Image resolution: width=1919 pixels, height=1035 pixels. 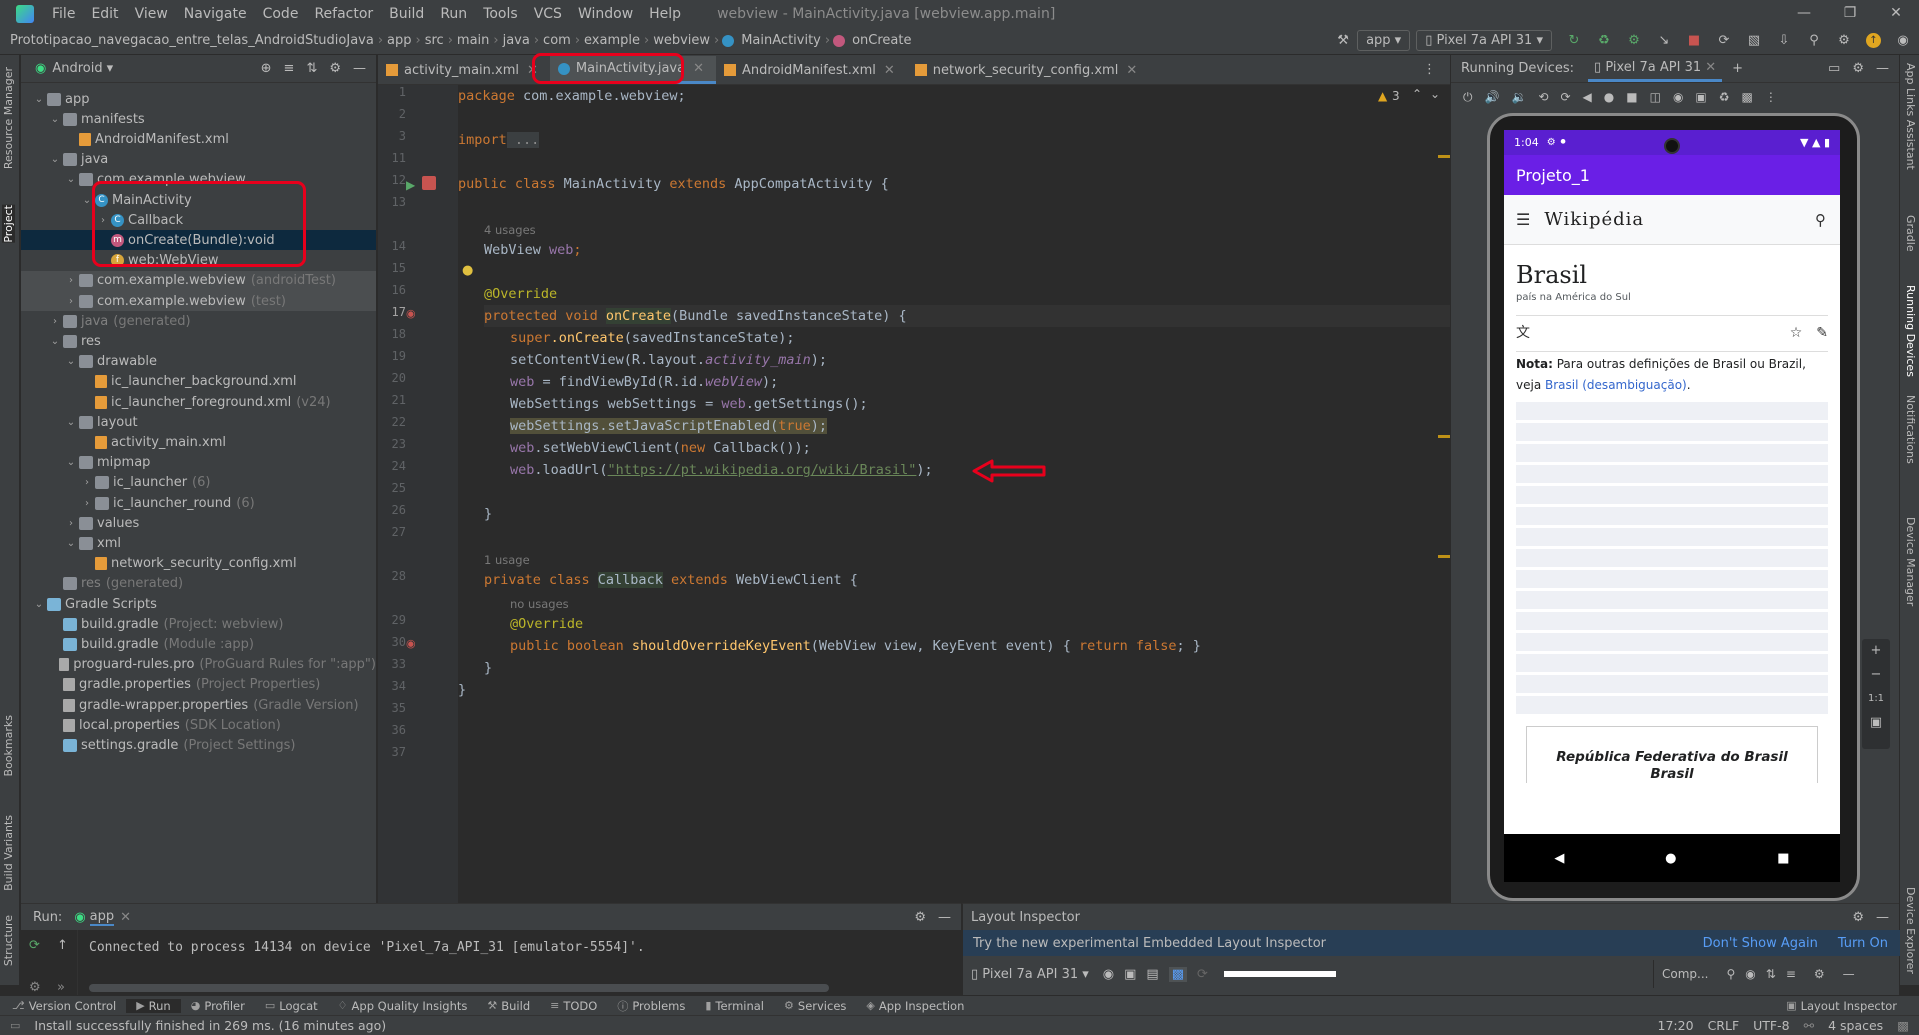 I want to click on tool-profiler: ◕ Profiler, so click(x=218, y=1006).